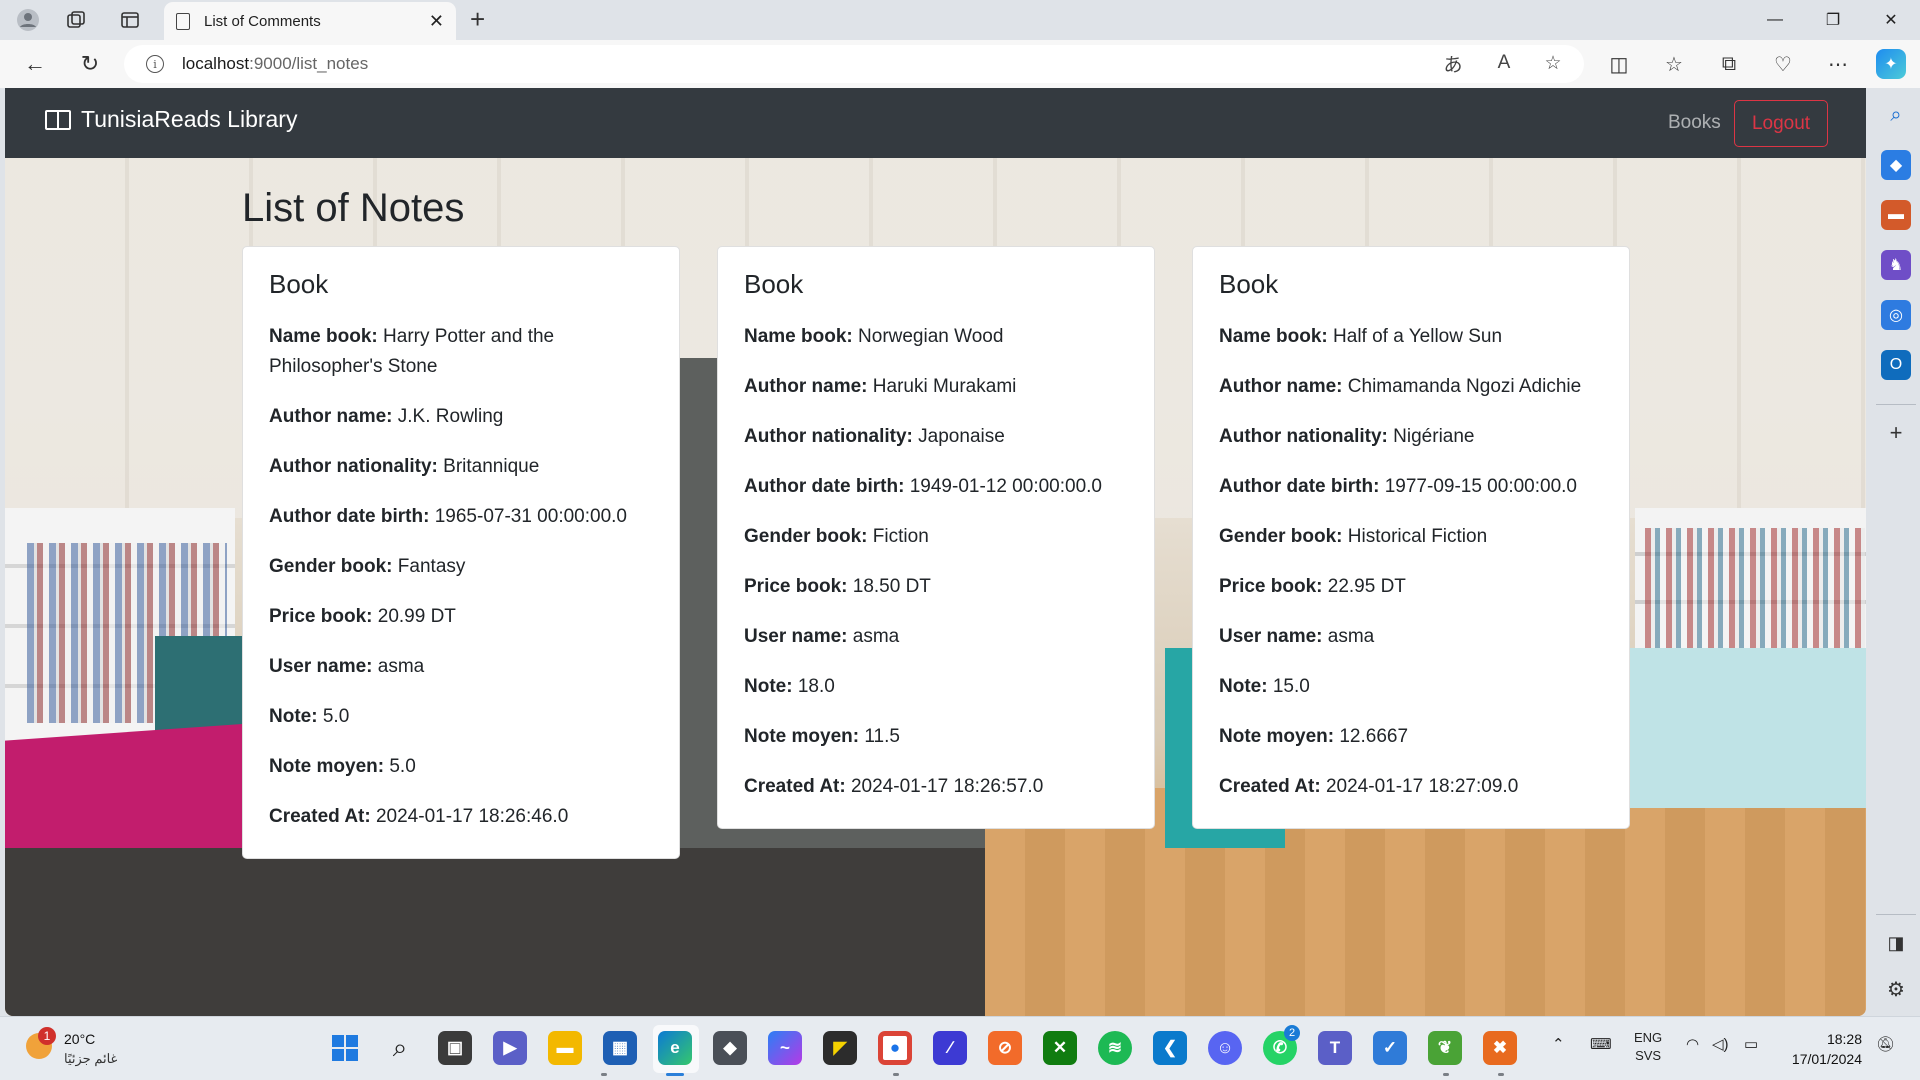 The height and width of the screenshot is (1080, 1920). Describe the element at coordinates (155, 64) in the screenshot. I see `site-info-icon: i` at that location.